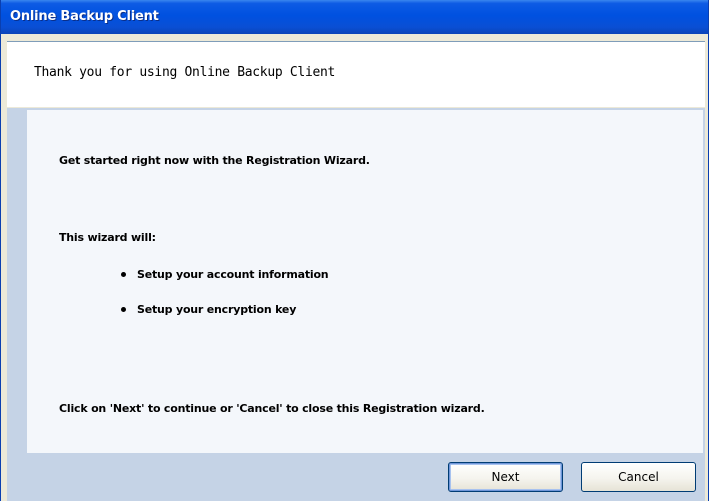 The image size is (709, 501). I want to click on header-title: Thank you for using Online Backup Client, so click(185, 72).